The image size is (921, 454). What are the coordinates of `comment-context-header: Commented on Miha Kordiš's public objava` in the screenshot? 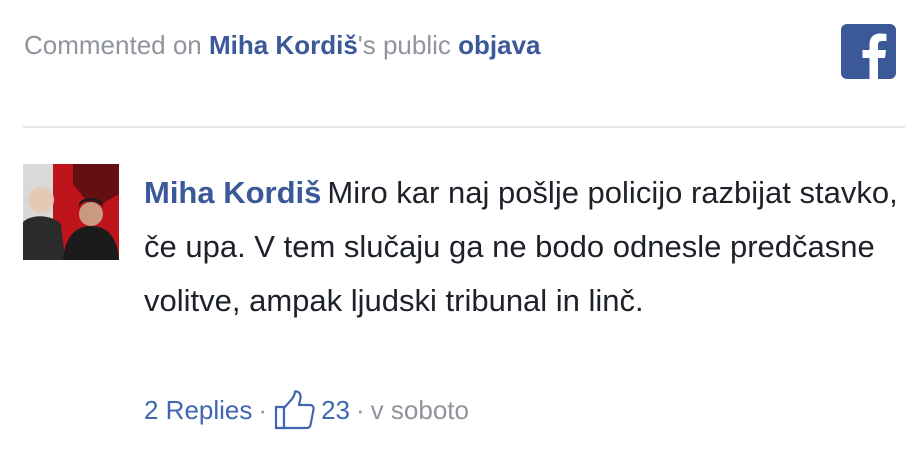 It's located at (282, 45).